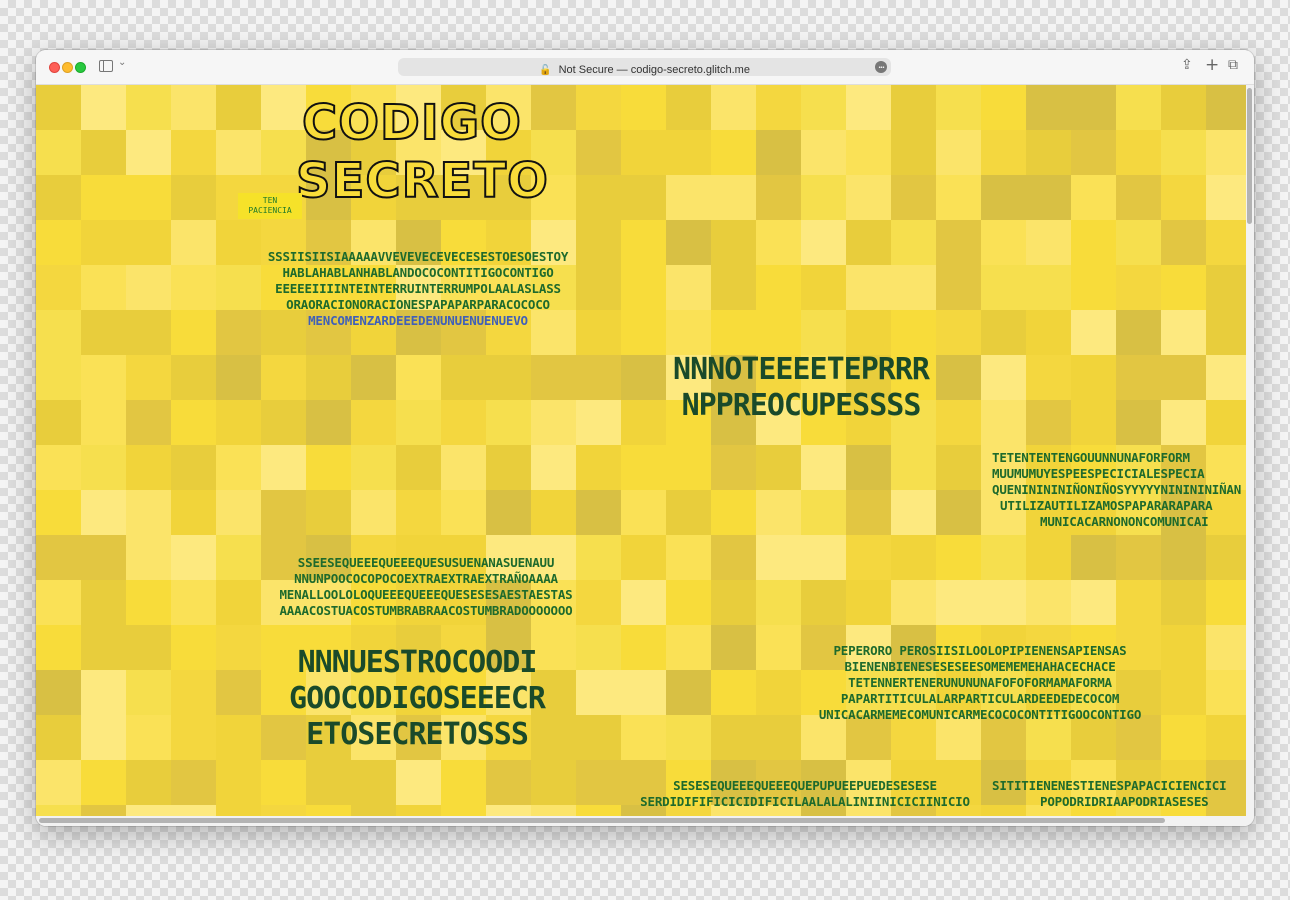 This screenshot has width=1290, height=900. I want to click on text-line: SITITIENENESTIENESPAPACICIENCICI, so click(1109, 785).